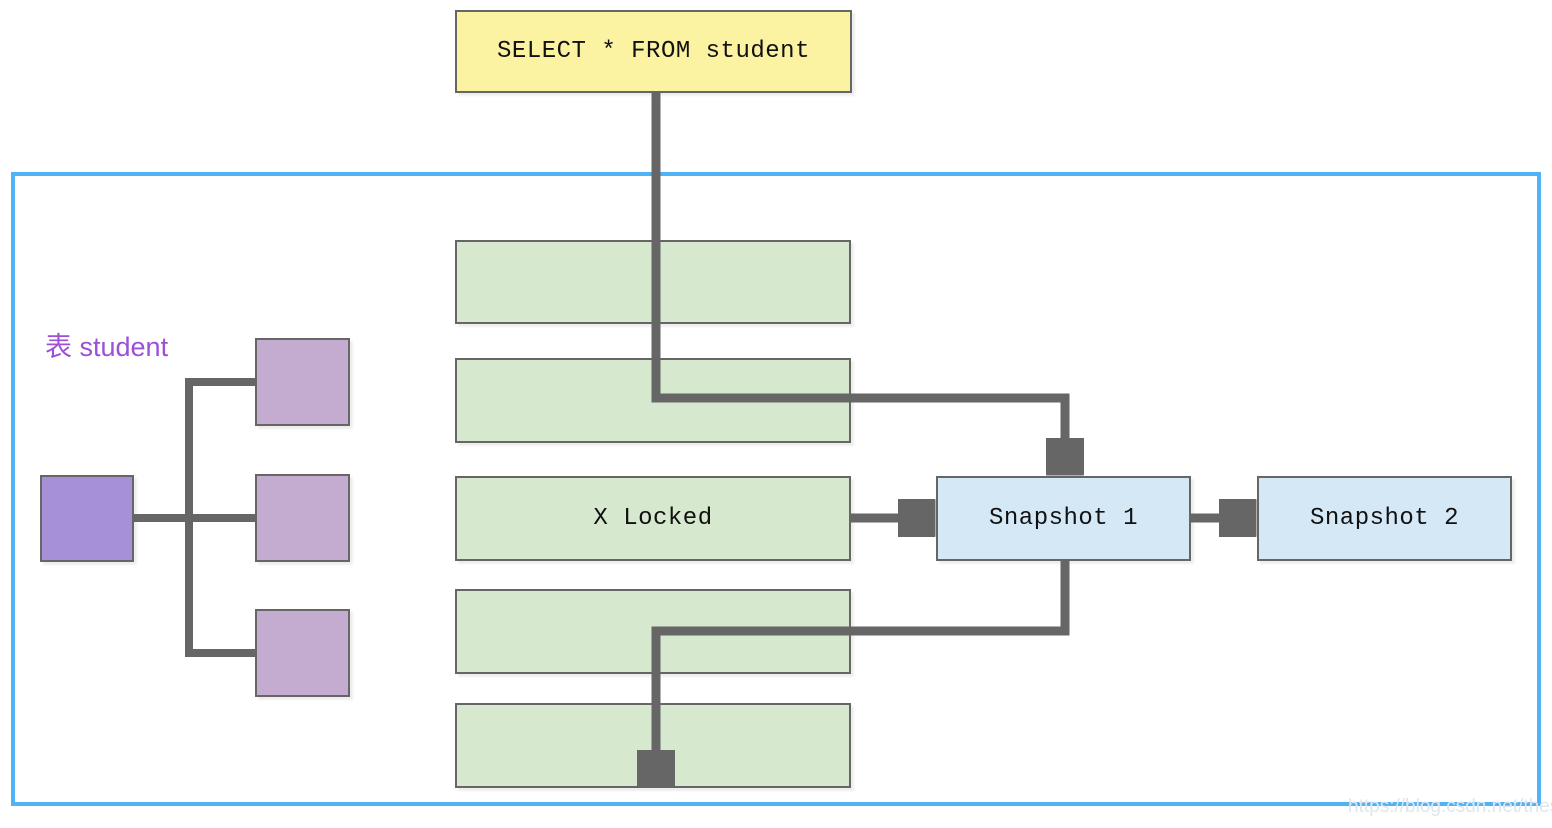 This screenshot has height=828, width=1552. What do you see at coordinates (653, 51) in the screenshot?
I see `sql-query-box: SELECT * FROM student` at bounding box center [653, 51].